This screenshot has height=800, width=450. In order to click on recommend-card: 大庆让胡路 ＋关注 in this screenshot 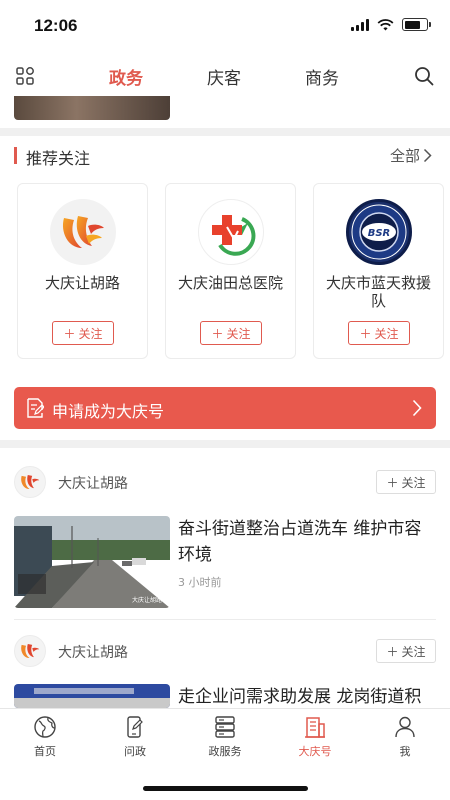, I will do `click(82, 271)`.